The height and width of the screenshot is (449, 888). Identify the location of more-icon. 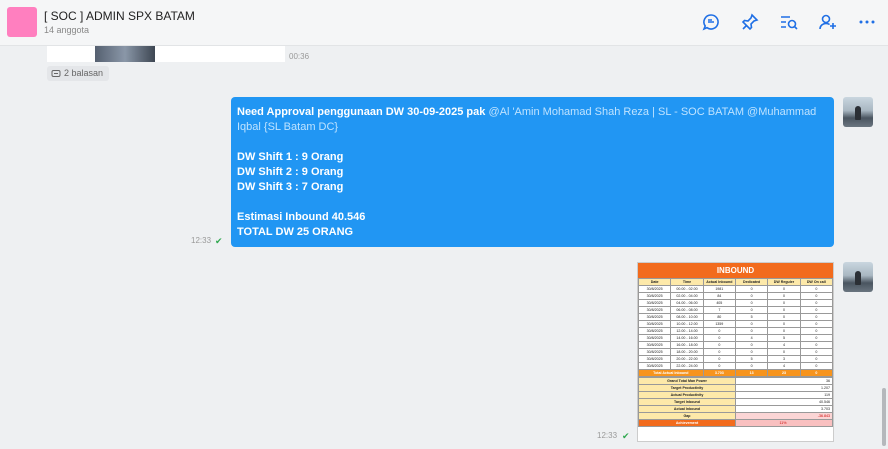
(867, 22).